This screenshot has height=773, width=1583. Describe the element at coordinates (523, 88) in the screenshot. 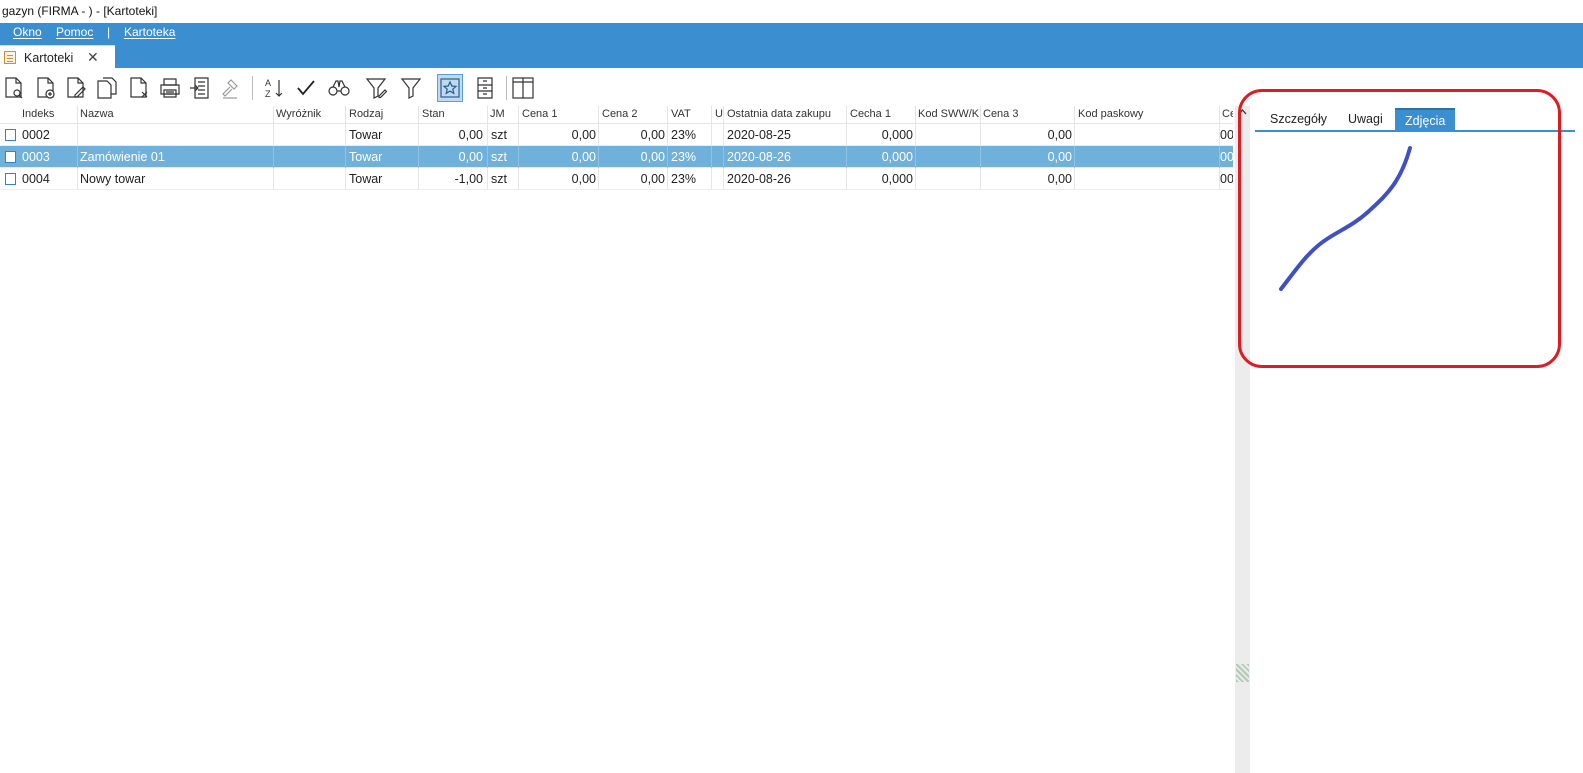

I see `columns-icon` at that location.